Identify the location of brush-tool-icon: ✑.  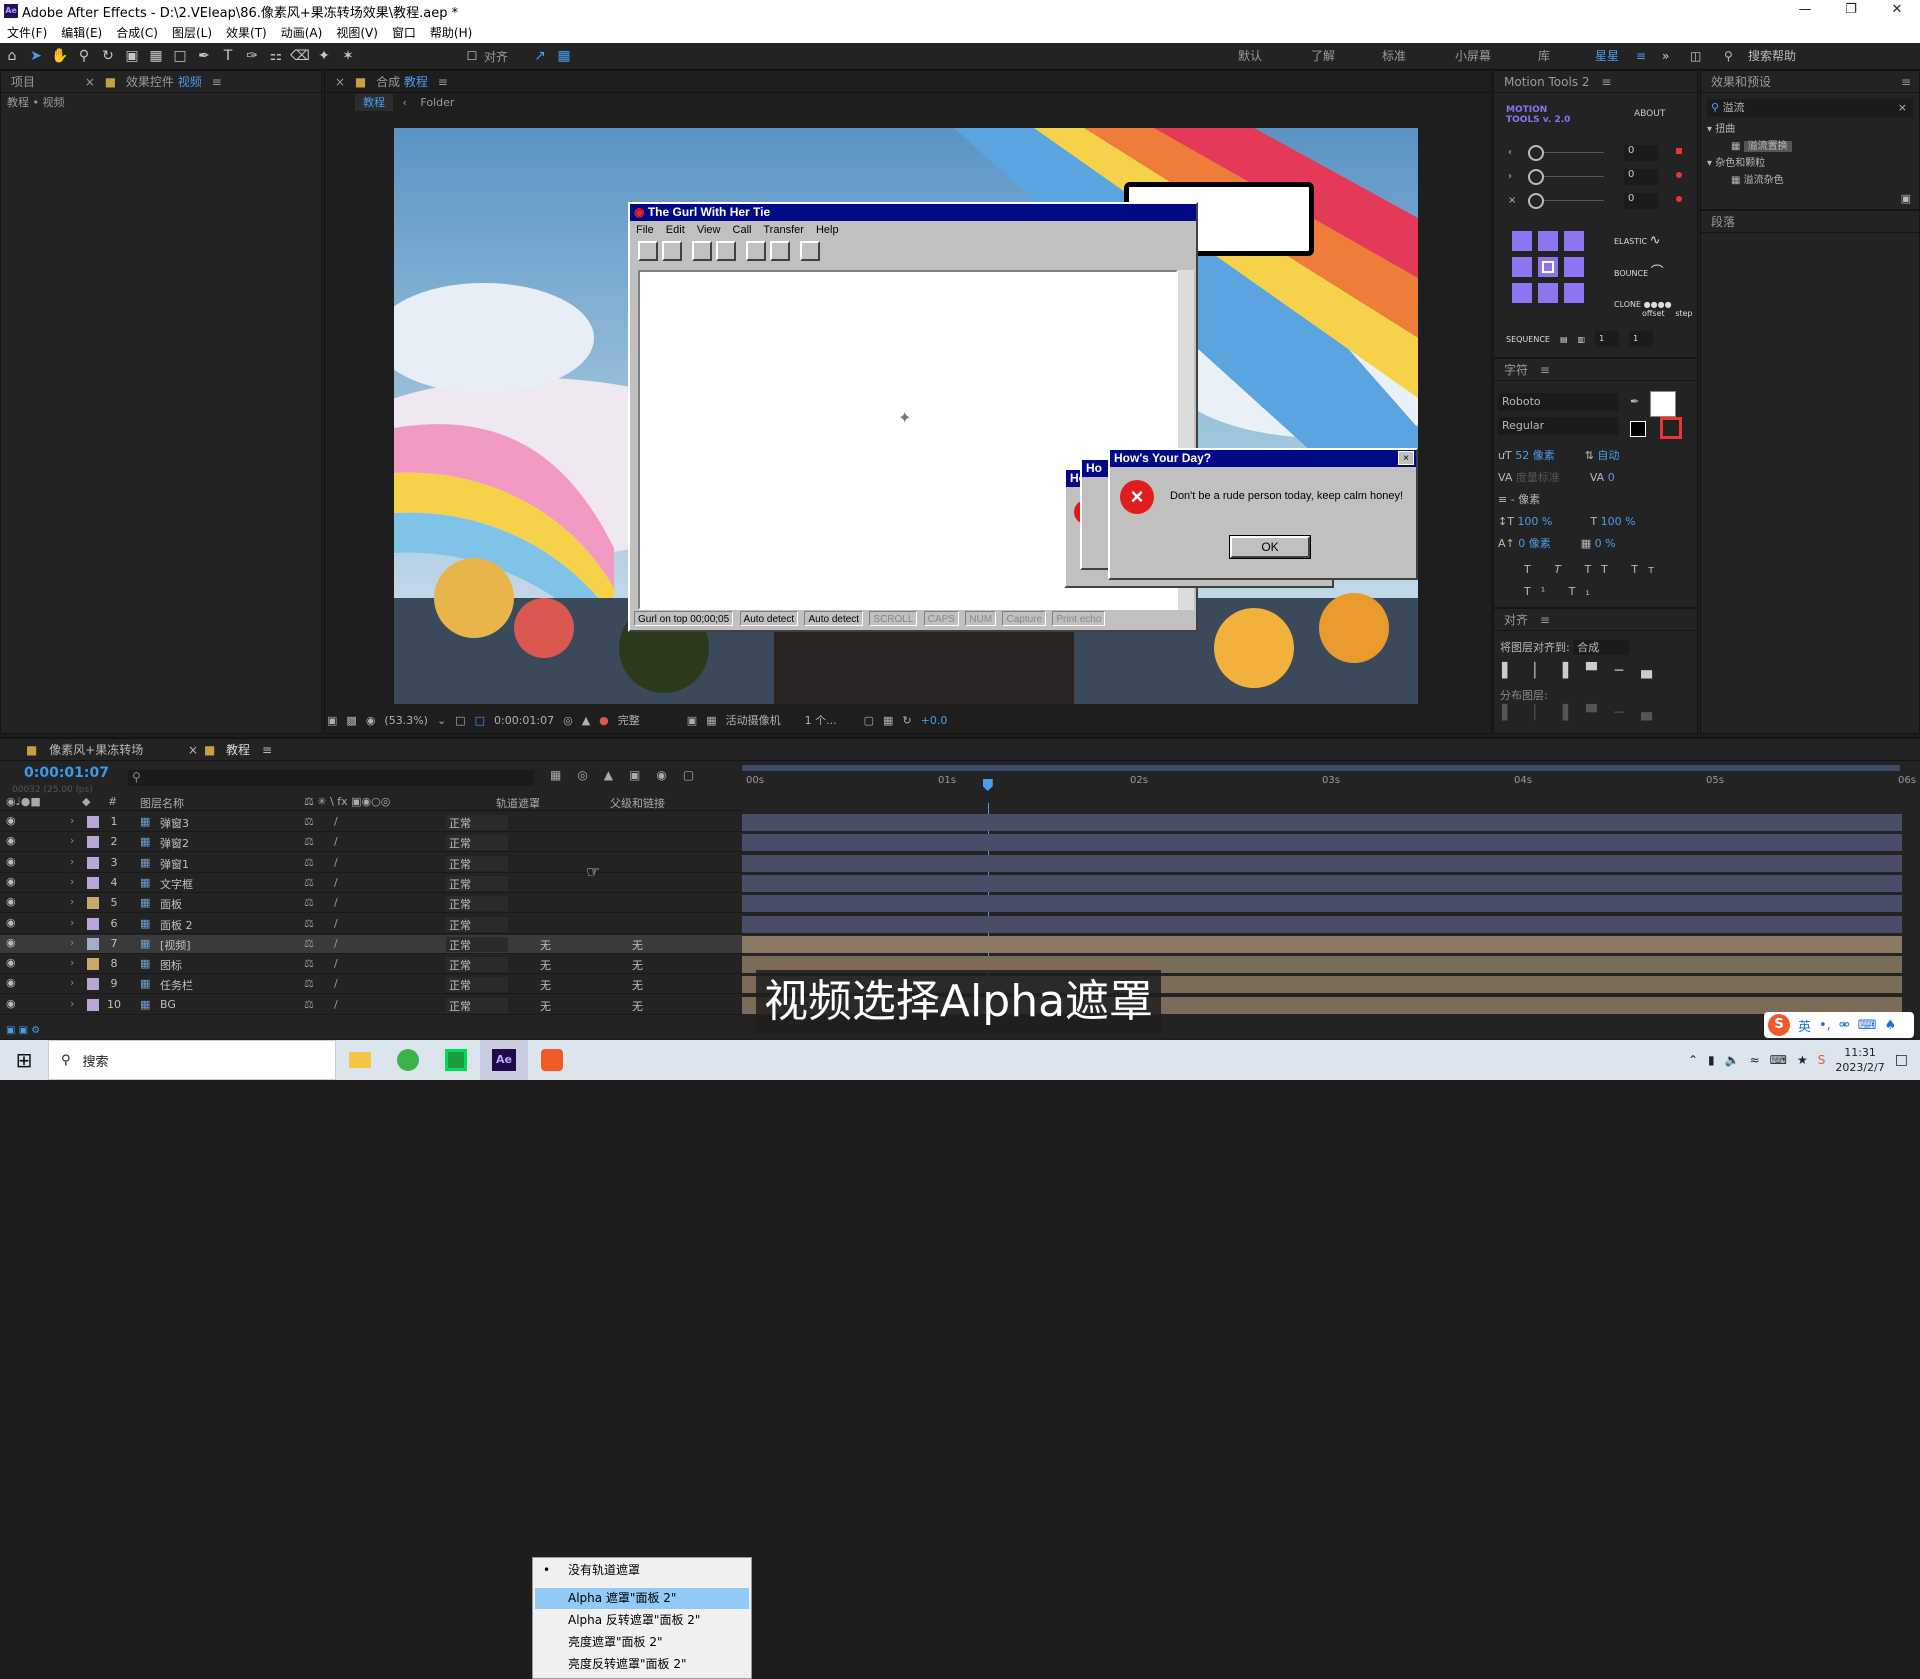
(252, 56).